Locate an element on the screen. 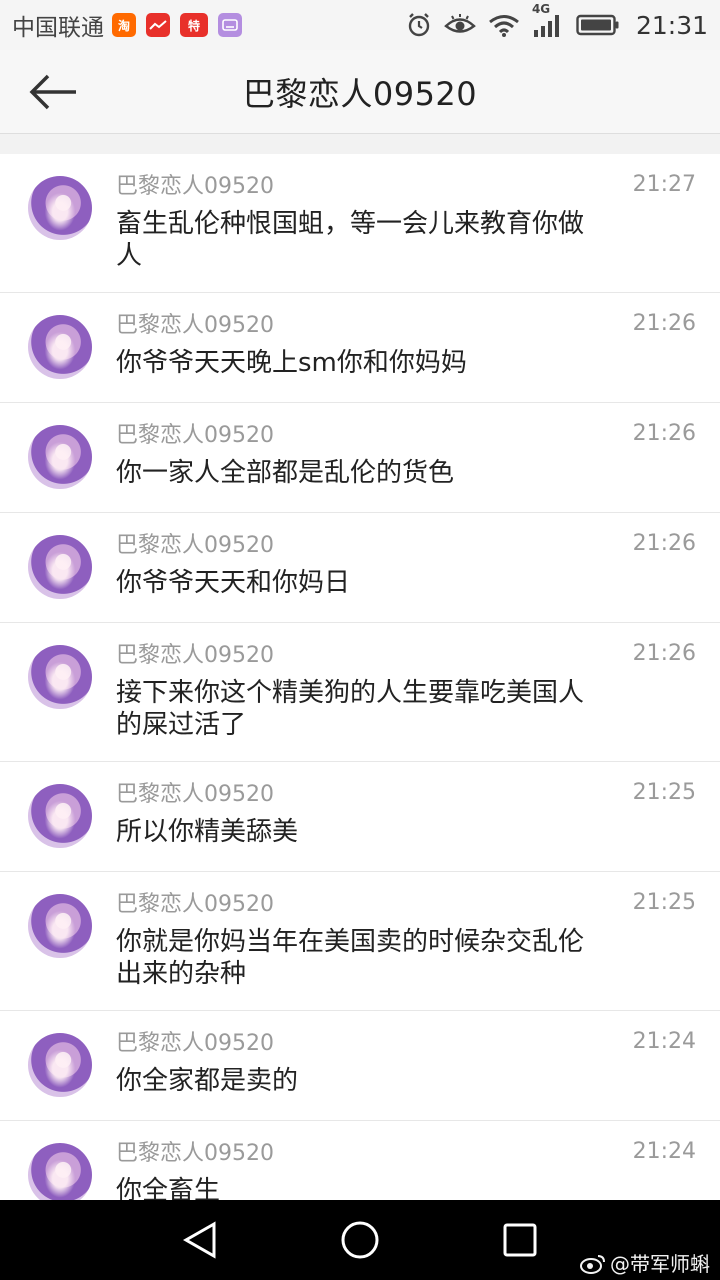  message-row: 巴黎恋人09520 21:24 你全家都是卖的 is located at coordinates (360, 1066).